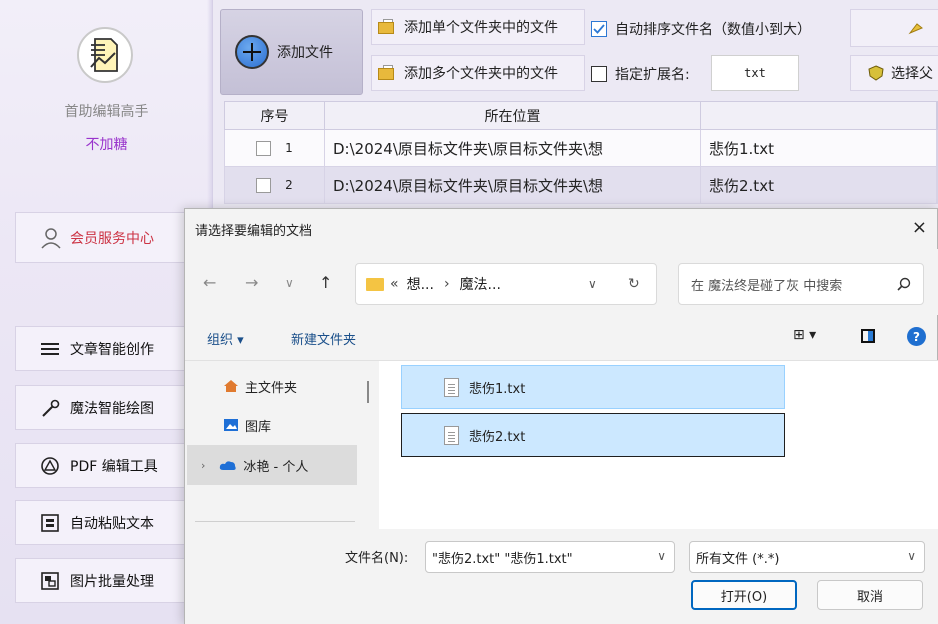 The width and height of the screenshot is (938, 624). What do you see at coordinates (755, 73) in the screenshot?
I see `extension-input: txt` at bounding box center [755, 73].